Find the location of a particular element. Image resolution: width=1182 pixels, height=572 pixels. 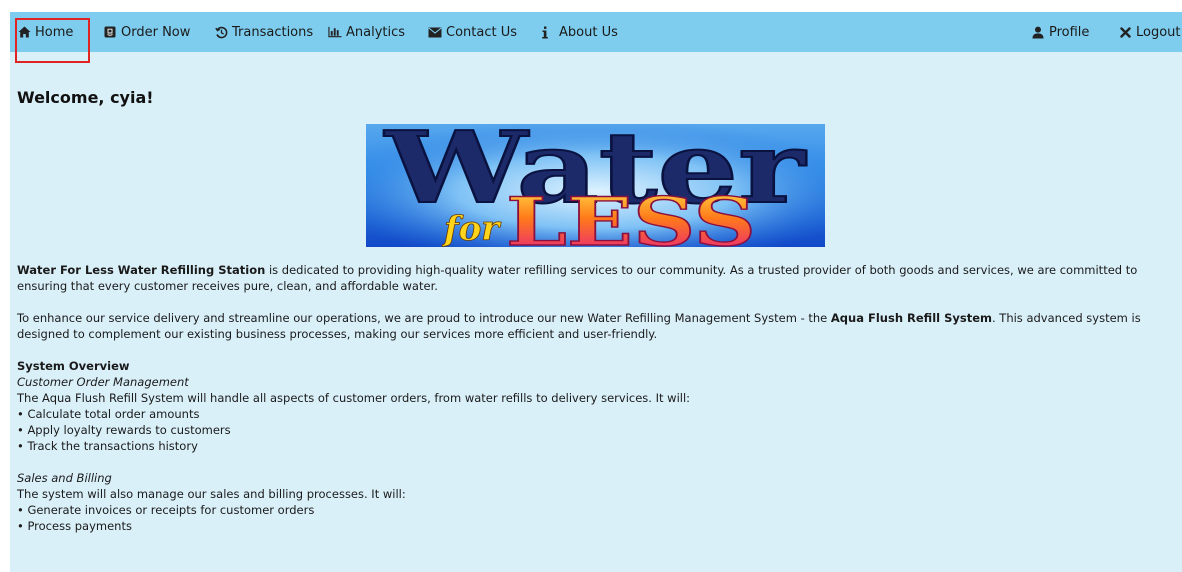

nav-analytics: Analytics is located at coordinates (366, 32).